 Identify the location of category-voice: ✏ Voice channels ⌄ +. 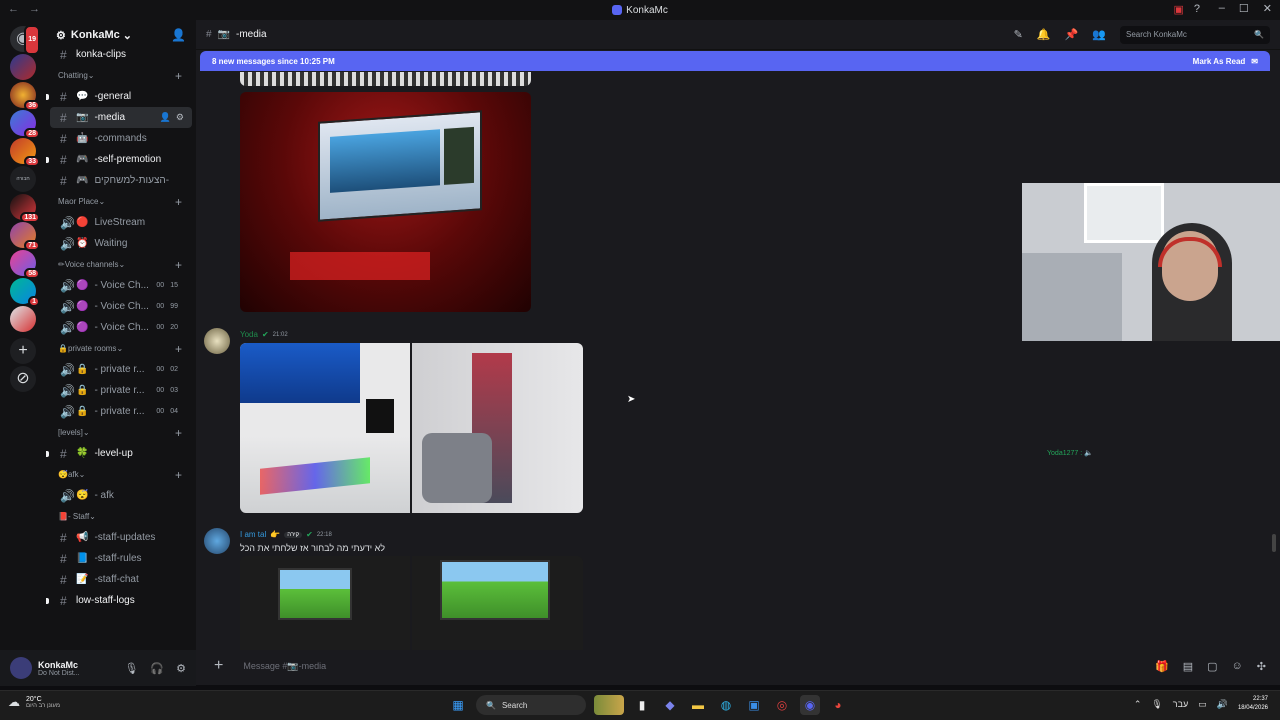
(121, 264).